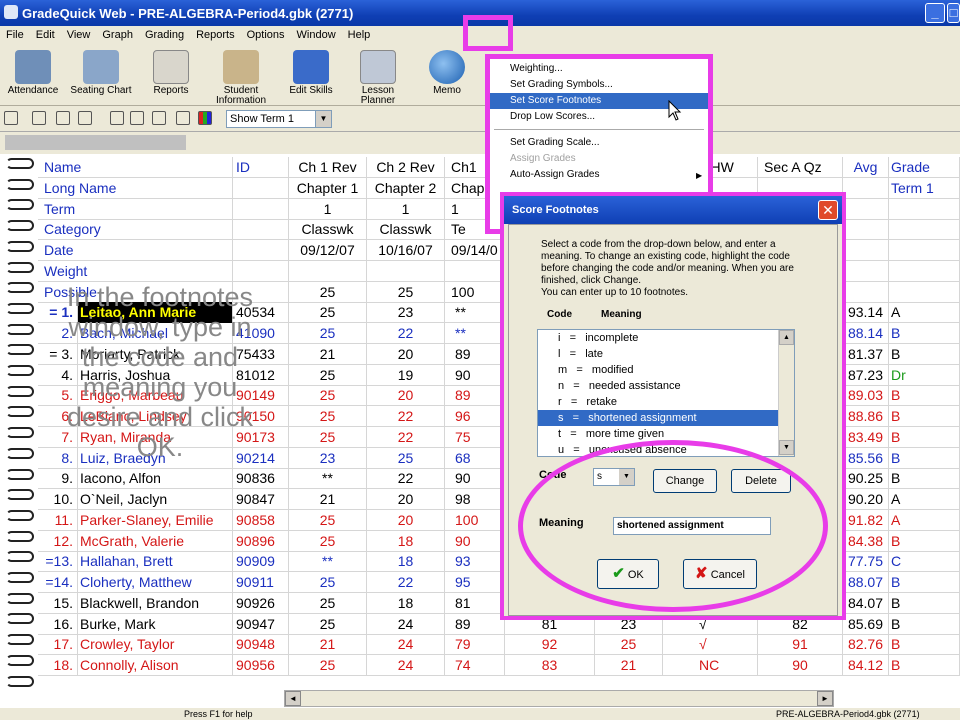 The height and width of the screenshot is (720, 960). What do you see at coordinates (135, 230) in the screenshot?
I see `cell-label: Category` at bounding box center [135, 230].